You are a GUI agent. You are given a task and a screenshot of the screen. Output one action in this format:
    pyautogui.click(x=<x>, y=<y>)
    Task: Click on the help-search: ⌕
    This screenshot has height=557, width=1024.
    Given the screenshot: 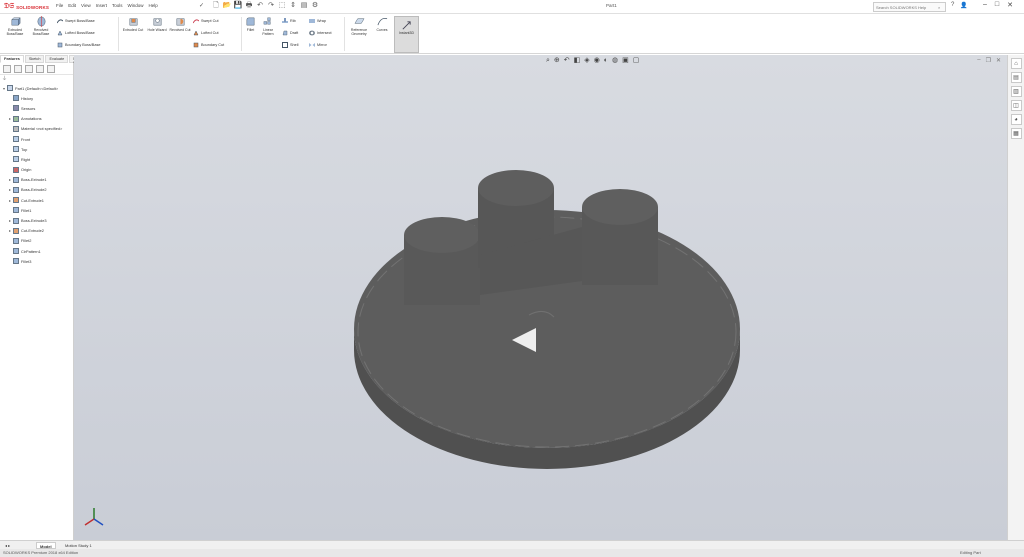 What is the action you would take?
    pyautogui.click(x=909, y=7)
    